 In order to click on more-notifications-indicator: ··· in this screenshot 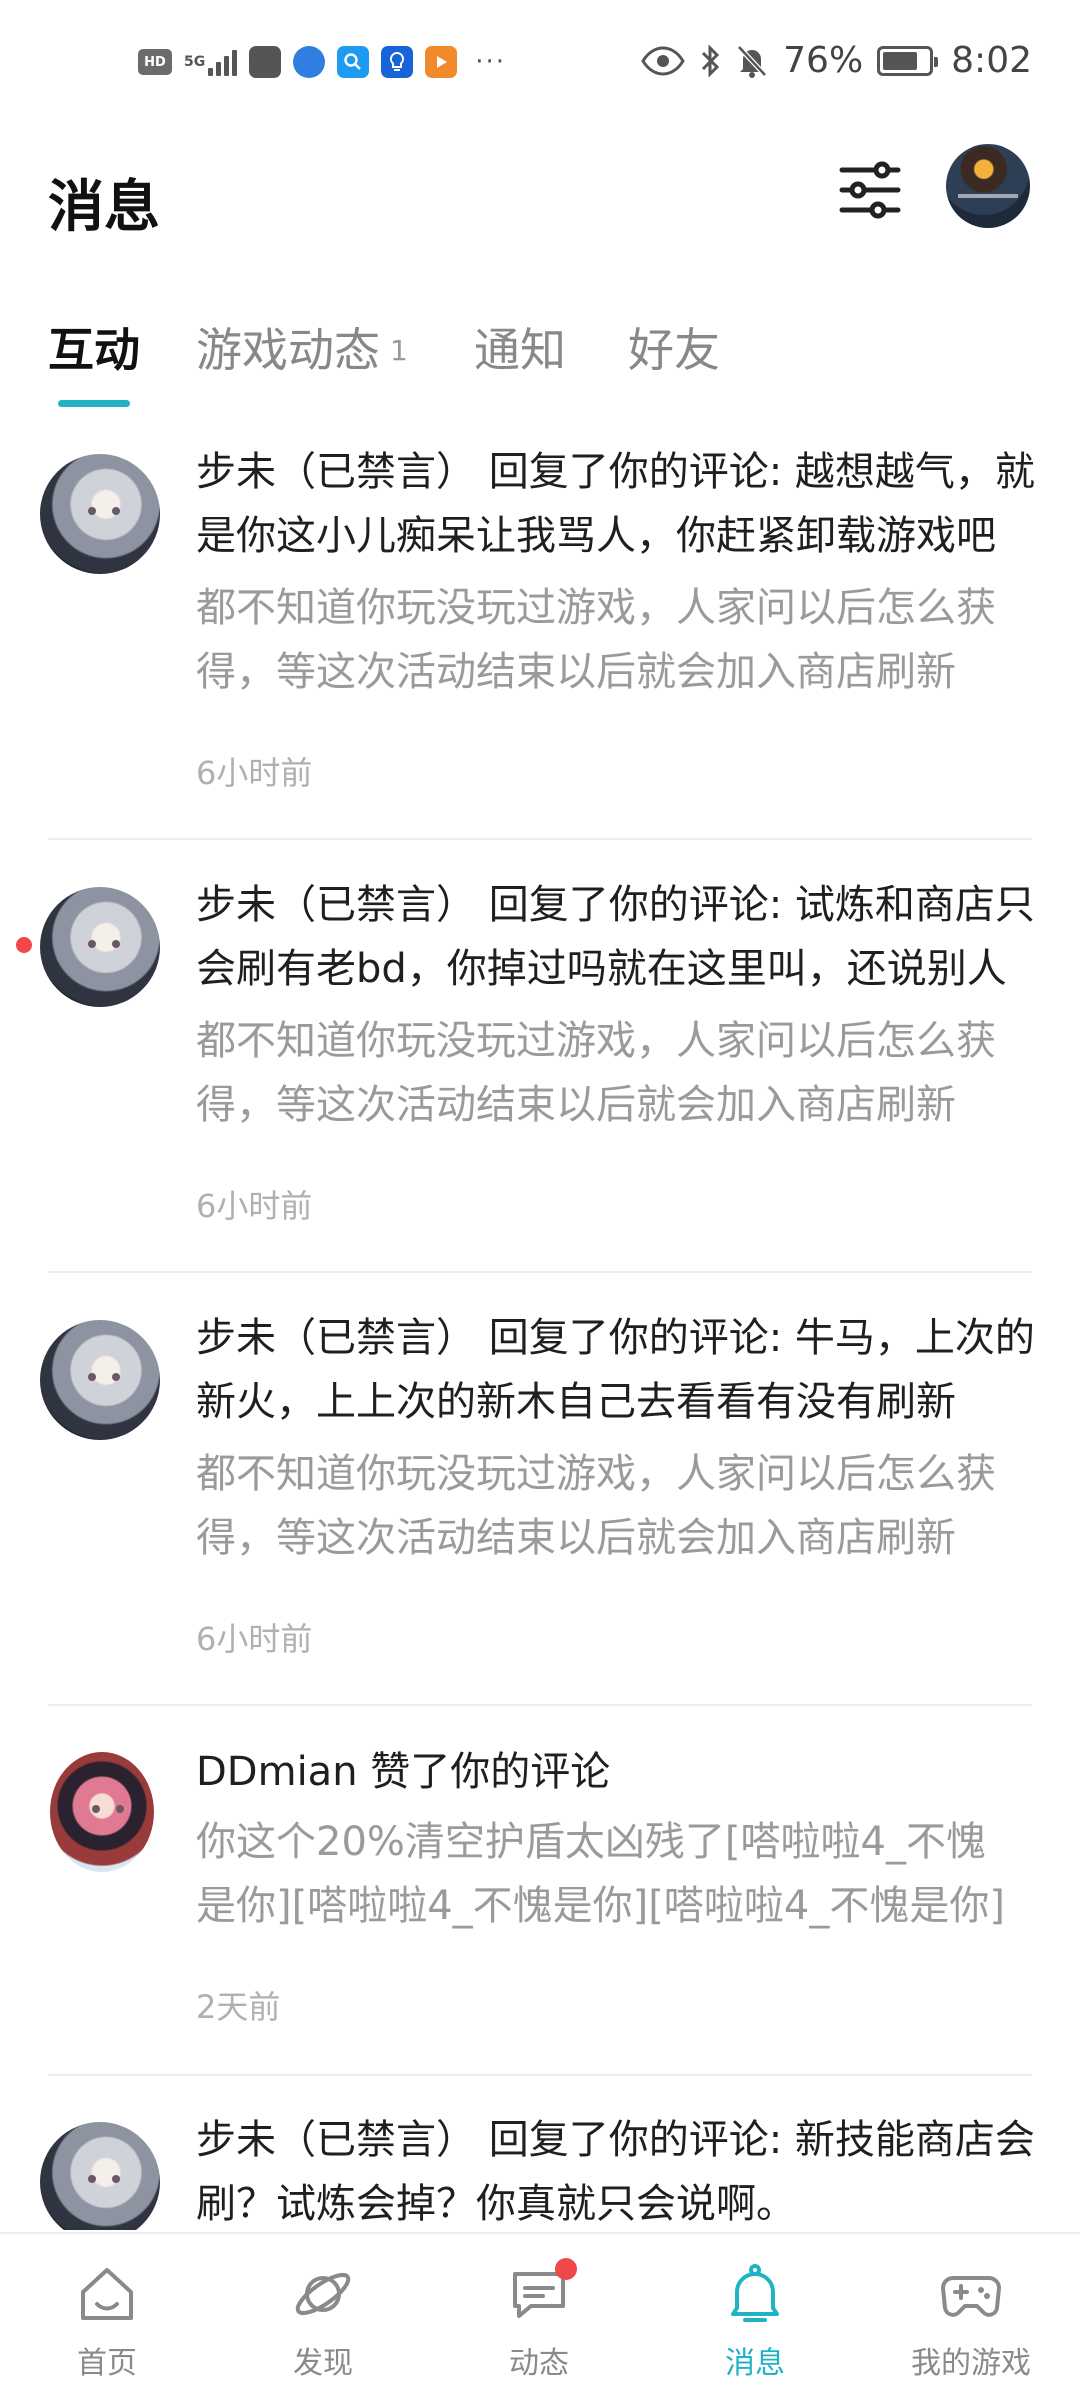, I will do `click(491, 62)`.